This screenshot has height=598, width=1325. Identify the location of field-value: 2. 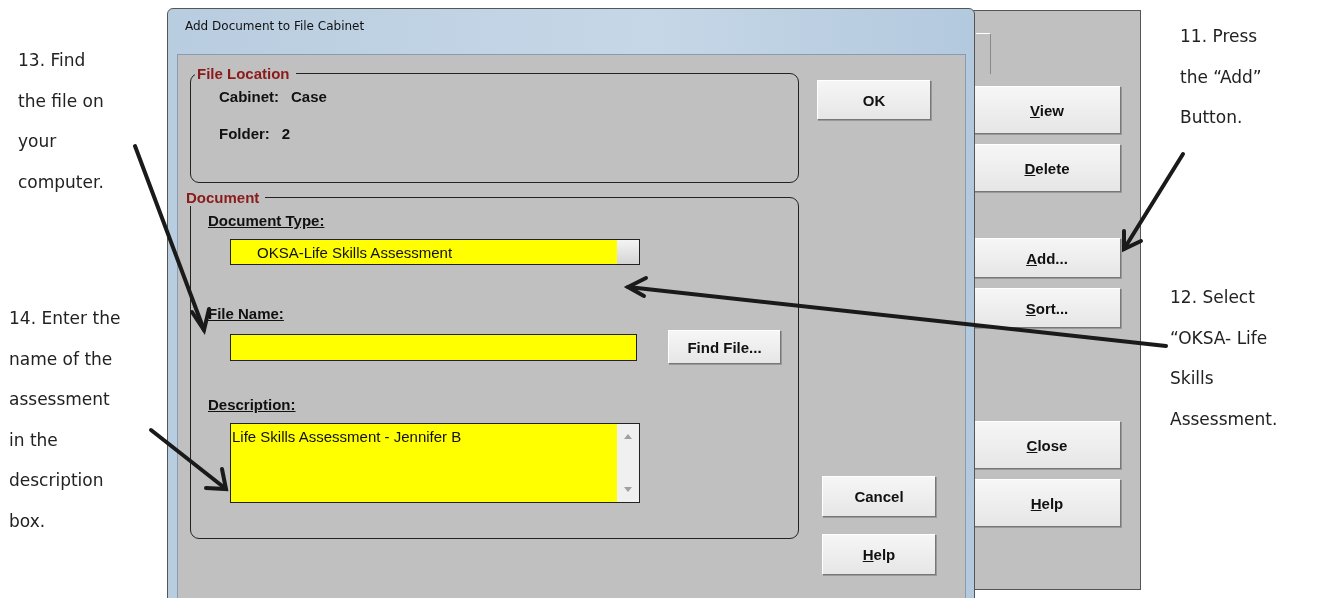
(286, 133).